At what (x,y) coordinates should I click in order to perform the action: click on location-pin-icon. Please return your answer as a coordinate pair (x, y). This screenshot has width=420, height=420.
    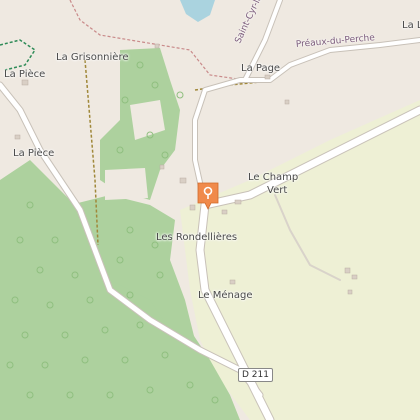
    Looking at the image, I should click on (208, 196).